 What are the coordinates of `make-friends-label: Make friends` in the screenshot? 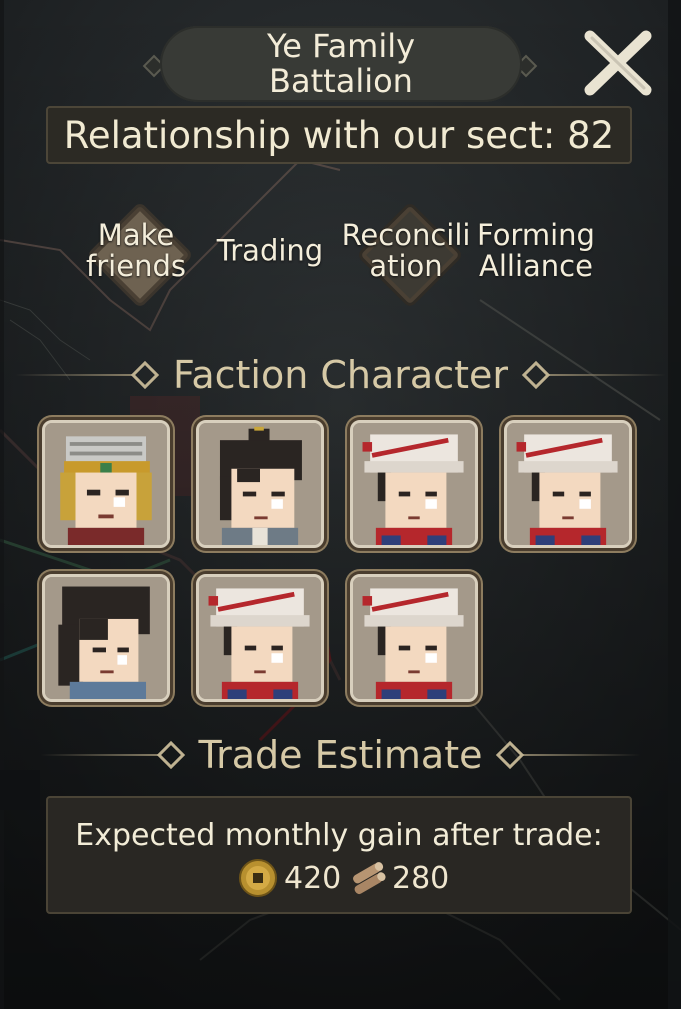 It's located at (136, 250).